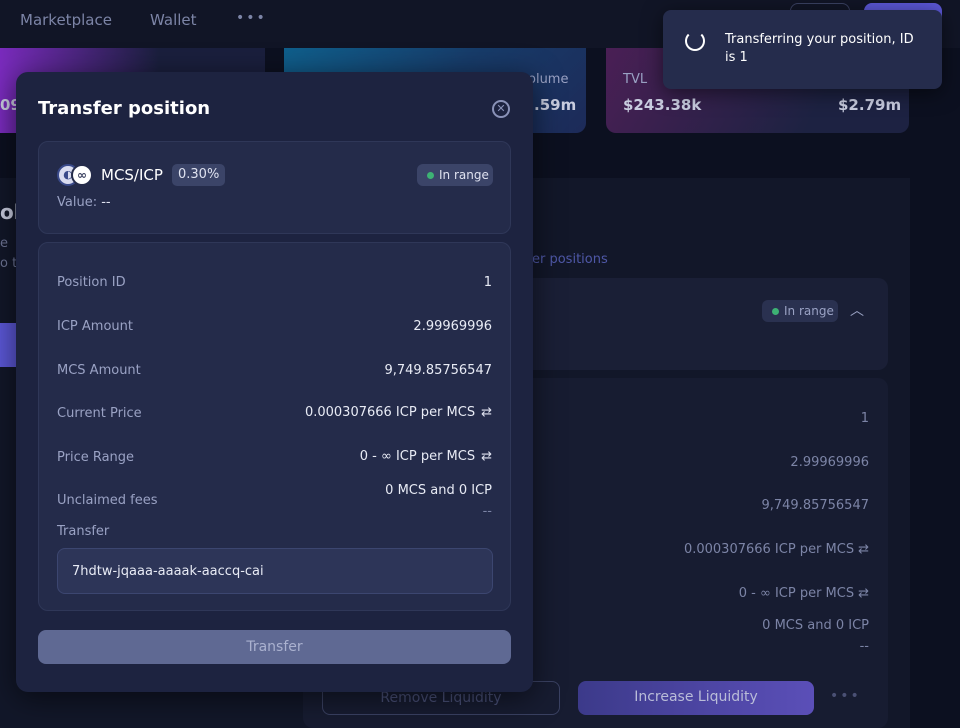  What do you see at coordinates (251, 18) in the screenshot?
I see `nav-more-icon: •••` at bounding box center [251, 18].